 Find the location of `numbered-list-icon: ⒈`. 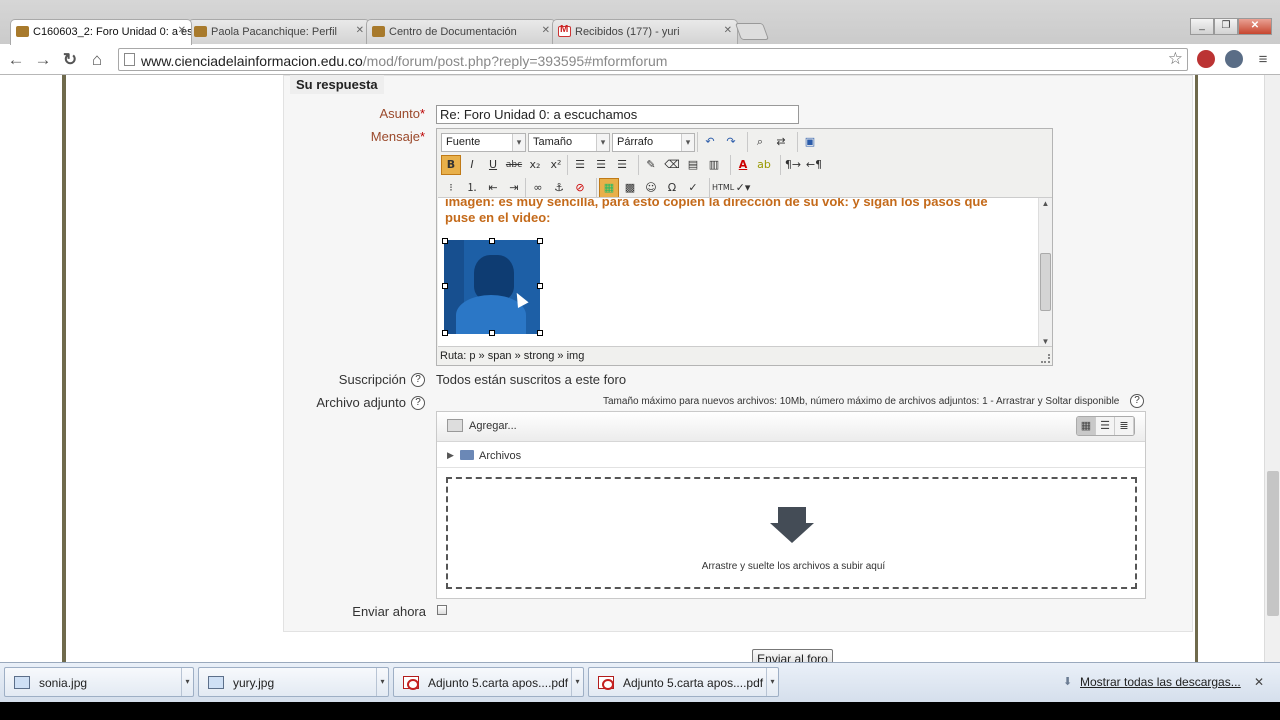

numbered-list-icon: ⒈ is located at coordinates (472, 188).